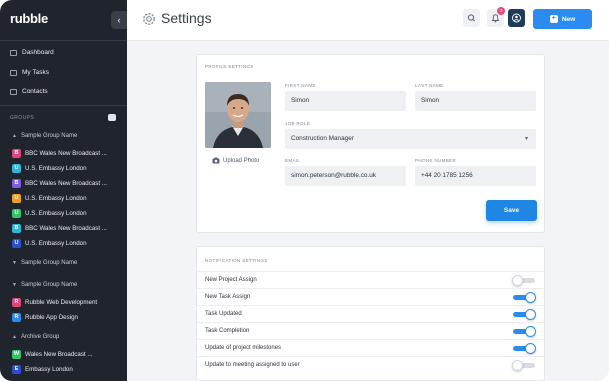 The image size is (609, 381). What do you see at coordinates (49, 263) in the screenshot?
I see `group-name: Sample Group Name` at bounding box center [49, 263].